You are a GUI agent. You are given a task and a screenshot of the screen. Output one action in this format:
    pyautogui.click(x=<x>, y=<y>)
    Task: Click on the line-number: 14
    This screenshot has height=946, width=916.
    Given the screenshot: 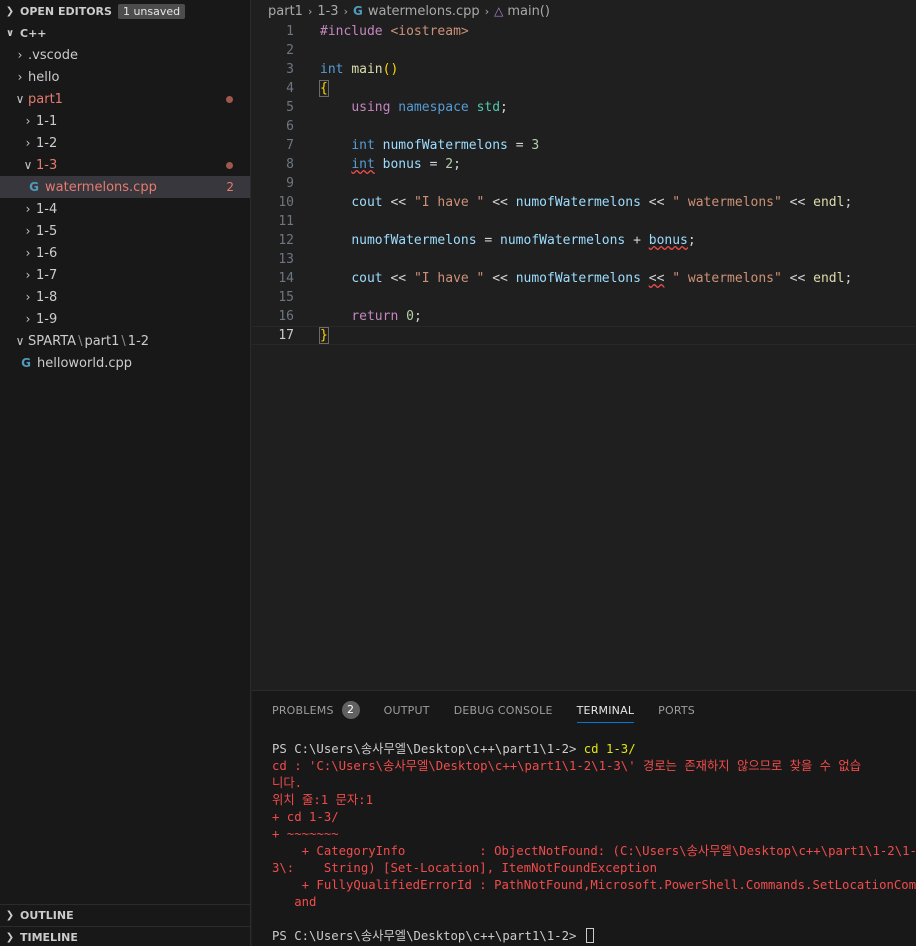 What is the action you would take?
    pyautogui.click(x=286, y=278)
    